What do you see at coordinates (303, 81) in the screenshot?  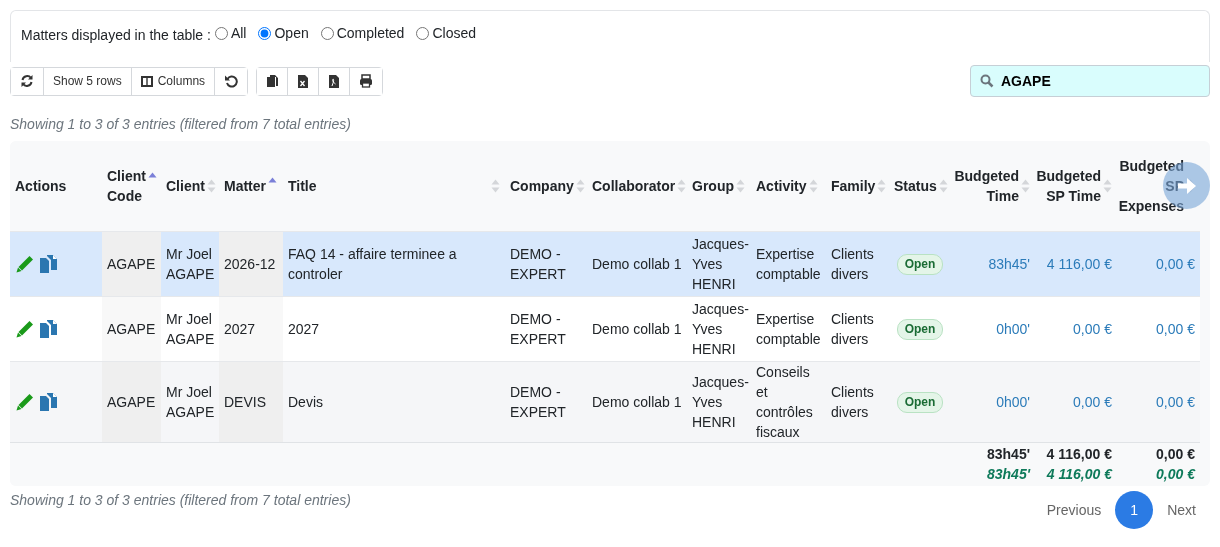 I see `excel-file-icon` at bounding box center [303, 81].